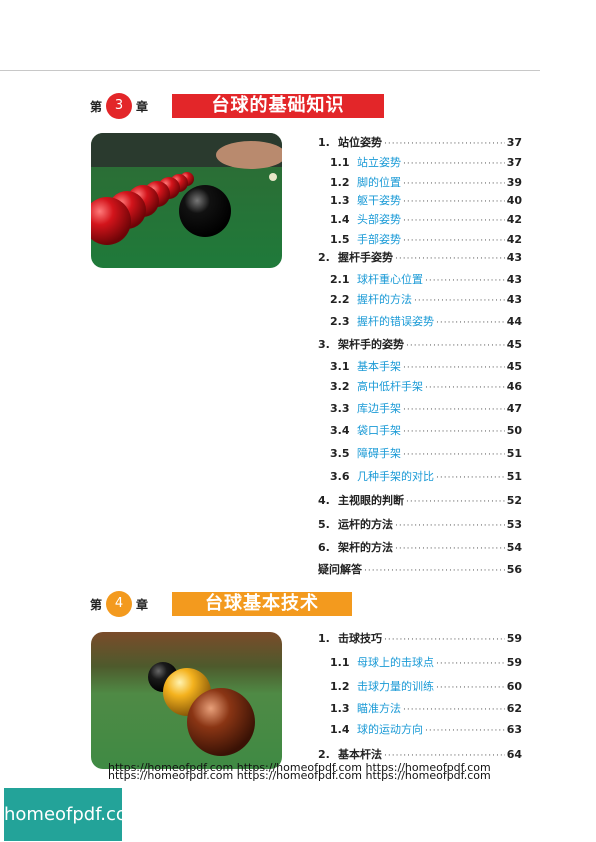  What do you see at coordinates (420, 570) in the screenshot?
I see `toc-entry-faq: 疑问解答 56` at bounding box center [420, 570].